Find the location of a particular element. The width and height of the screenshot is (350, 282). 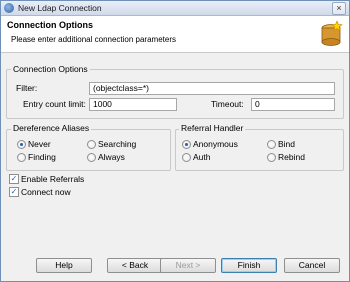

radio-always is located at coordinates (91, 157).